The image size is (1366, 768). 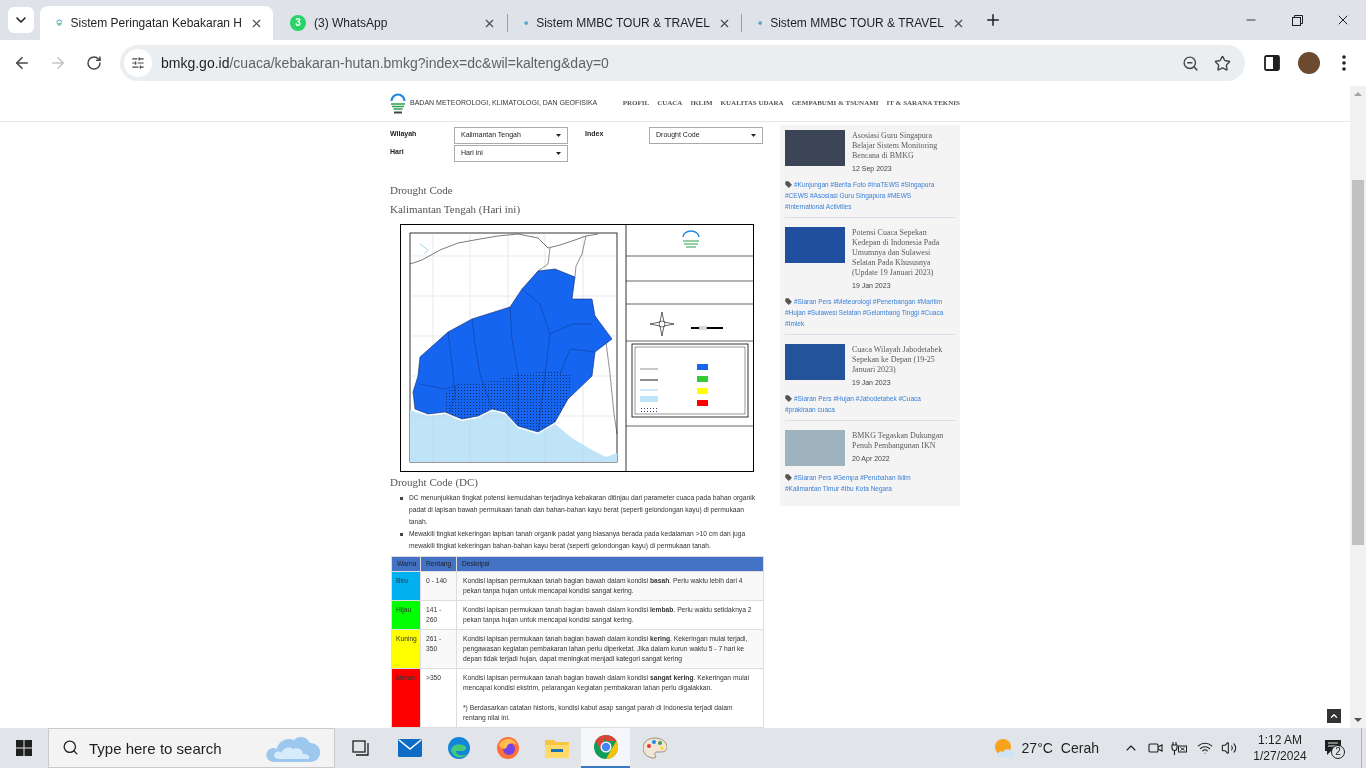 I want to click on chevron-up-icon, so click(x=1334, y=716).